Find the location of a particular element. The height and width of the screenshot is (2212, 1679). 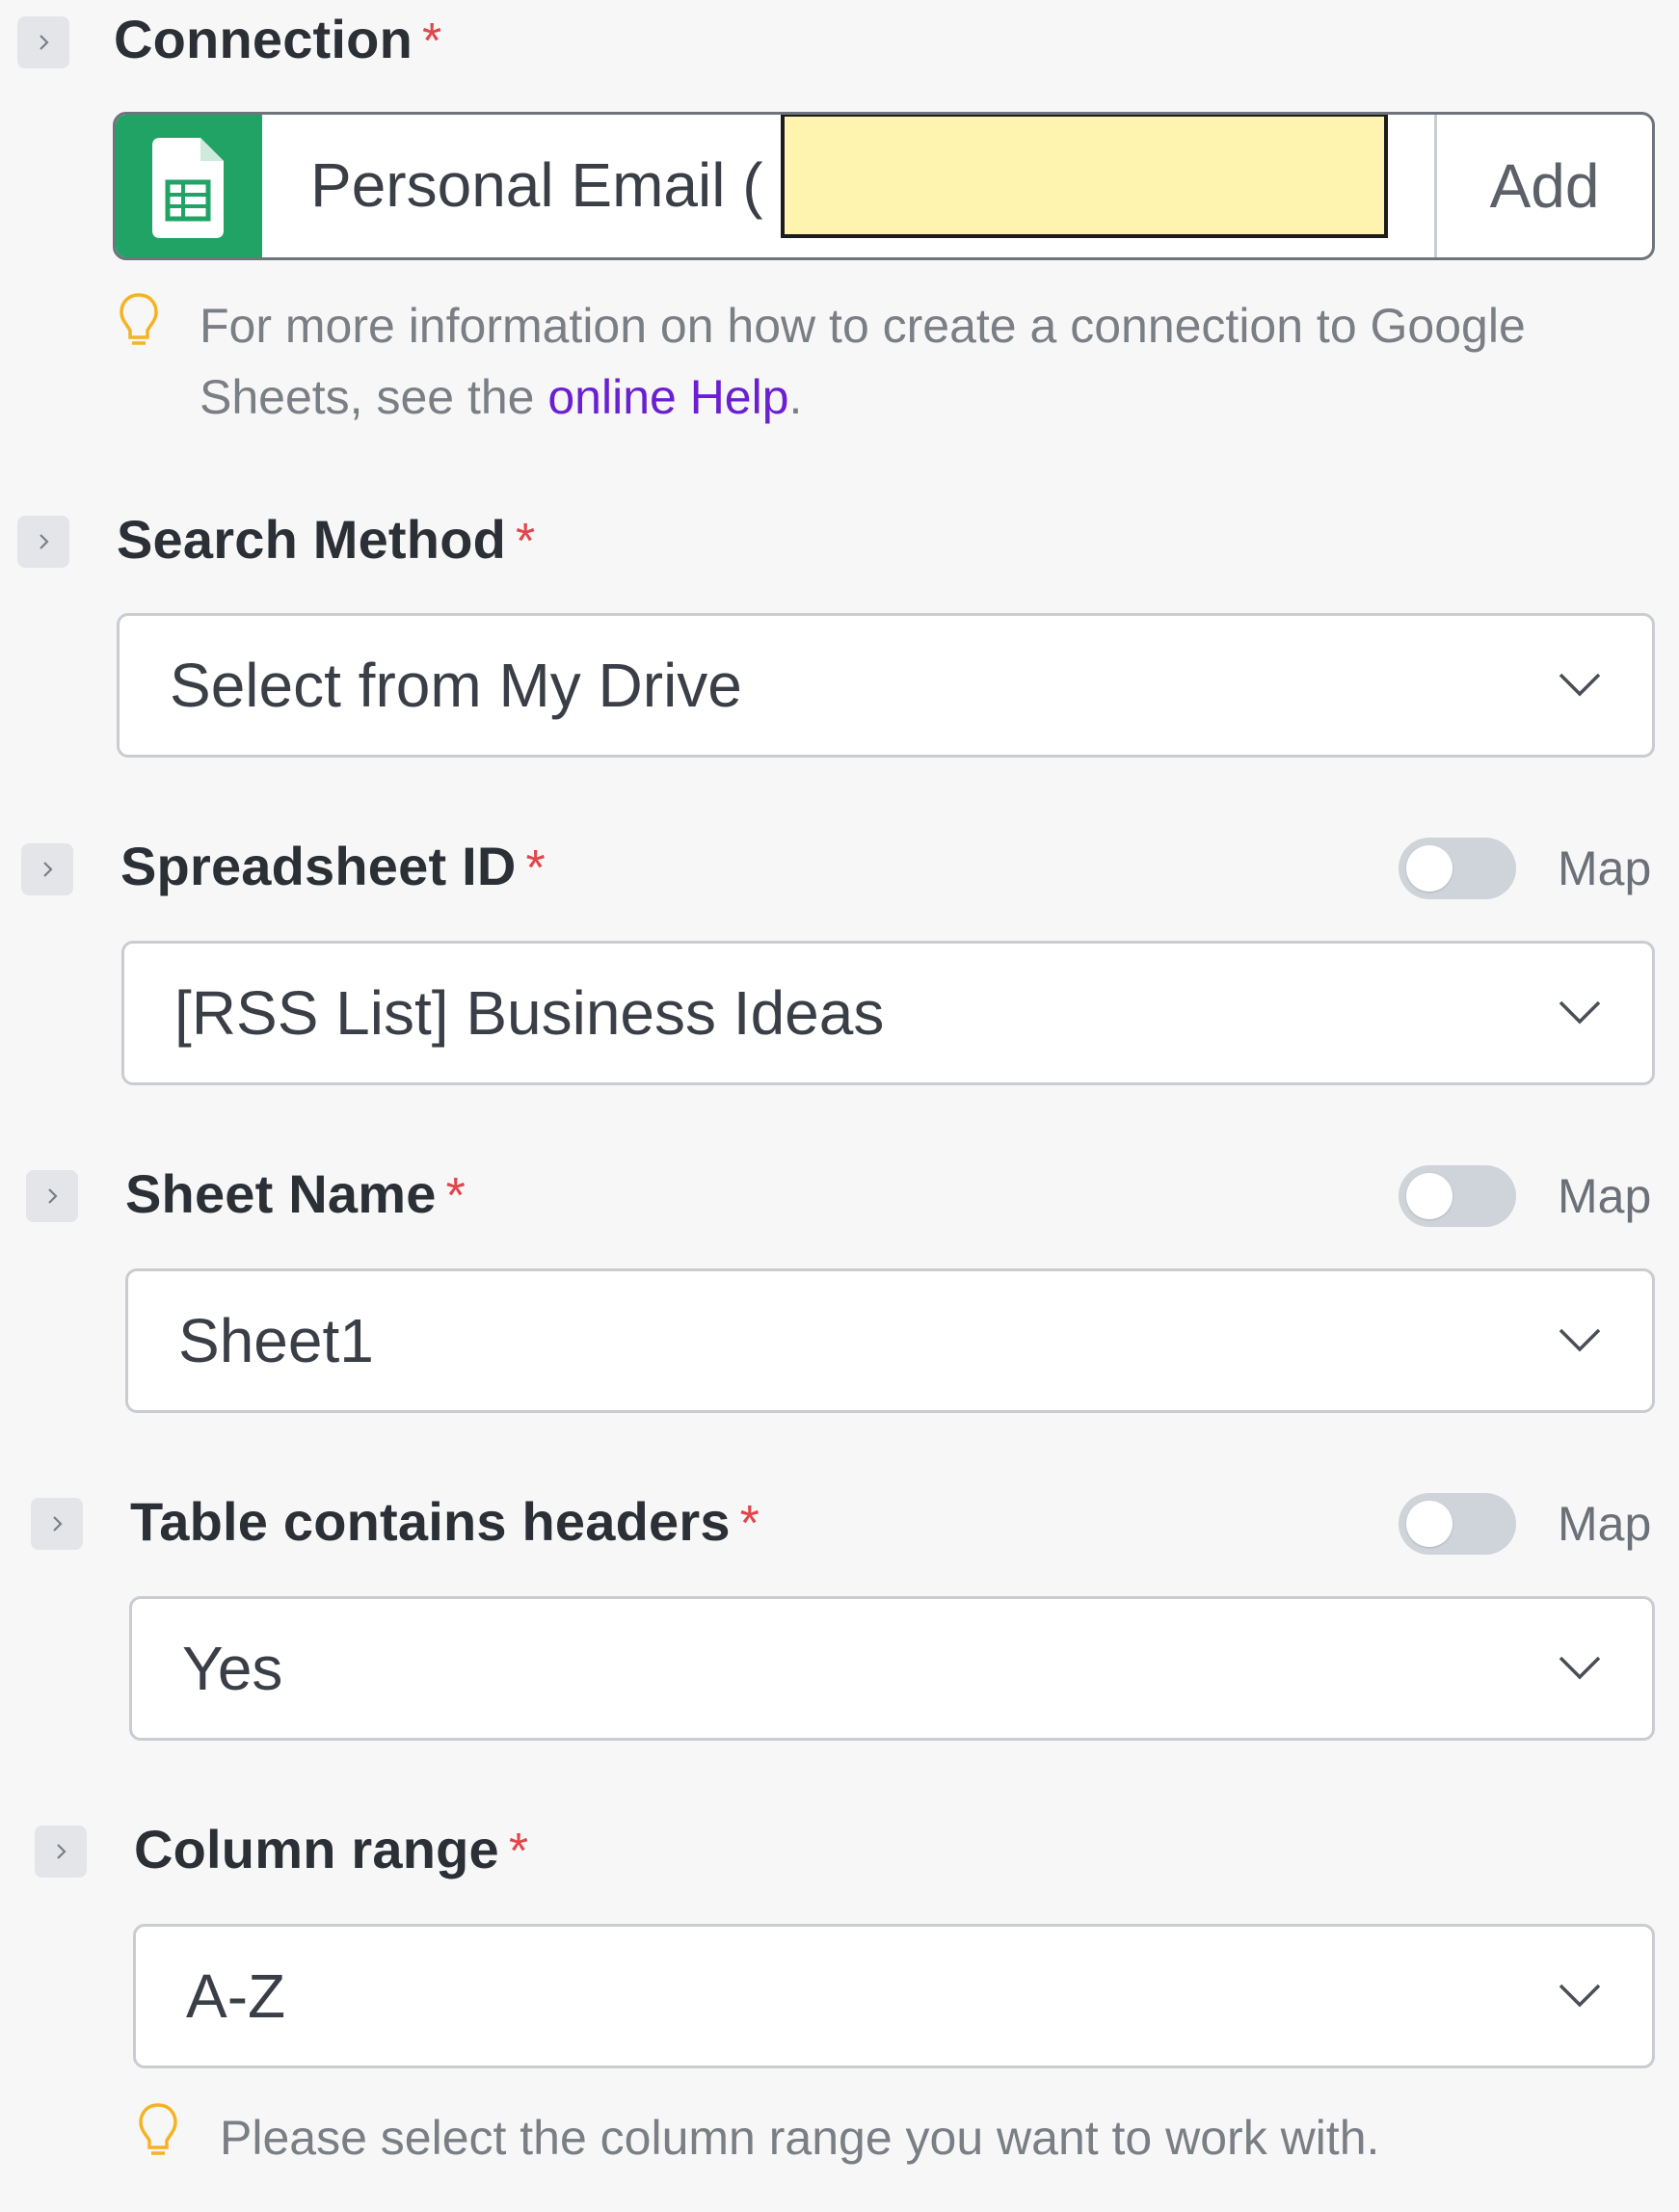

app-badge is located at coordinates (189, 186).